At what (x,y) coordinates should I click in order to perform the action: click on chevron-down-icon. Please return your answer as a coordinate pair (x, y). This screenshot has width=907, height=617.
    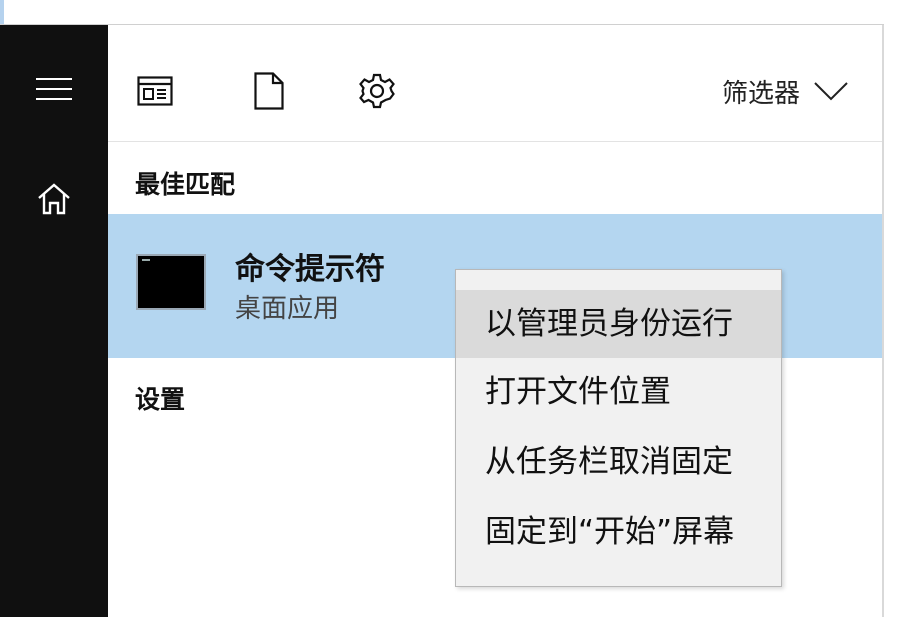
    Looking at the image, I should click on (831, 91).